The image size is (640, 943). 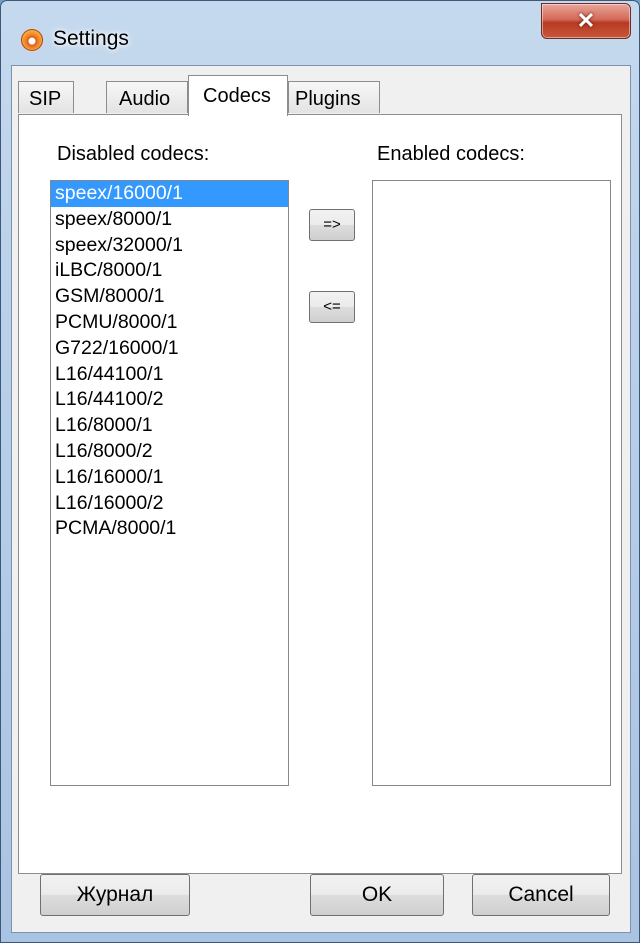 I want to click on codec-list-item: L16/44100/2, so click(x=169, y=400).